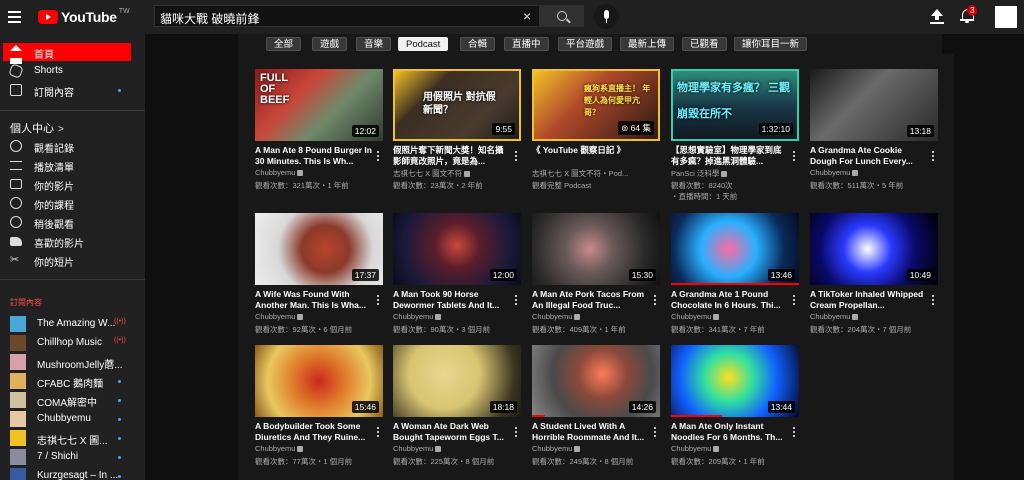 This screenshot has height=480, width=1024. I want to click on sidebar-item-your-clips: ✂ 你的短片, so click(72, 260).